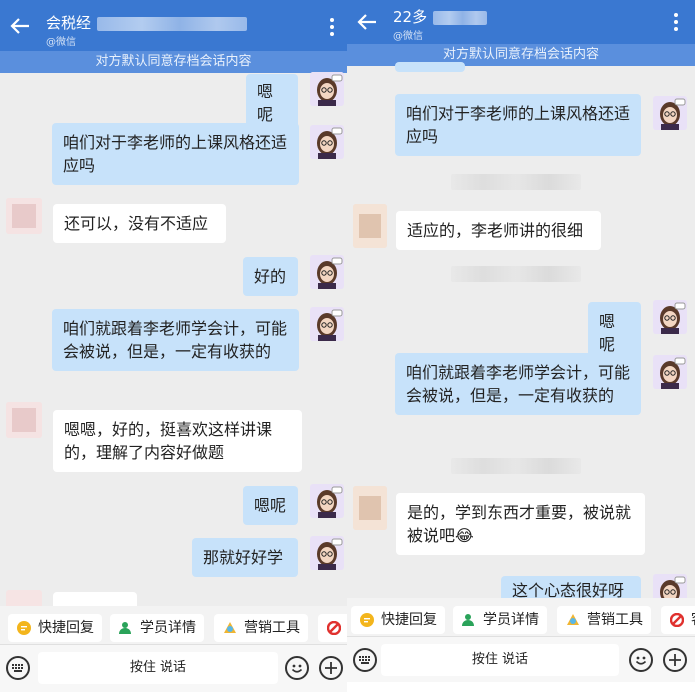  I want to click on message-bubble-received: 适应的，李老师讲的很细, so click(498, 230).